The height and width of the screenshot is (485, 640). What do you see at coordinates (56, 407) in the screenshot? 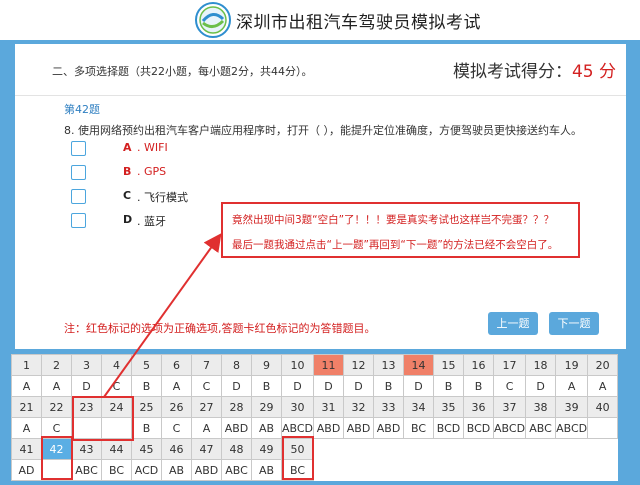
I see `question-cell-22: 22` at bounding box center [56, 407].